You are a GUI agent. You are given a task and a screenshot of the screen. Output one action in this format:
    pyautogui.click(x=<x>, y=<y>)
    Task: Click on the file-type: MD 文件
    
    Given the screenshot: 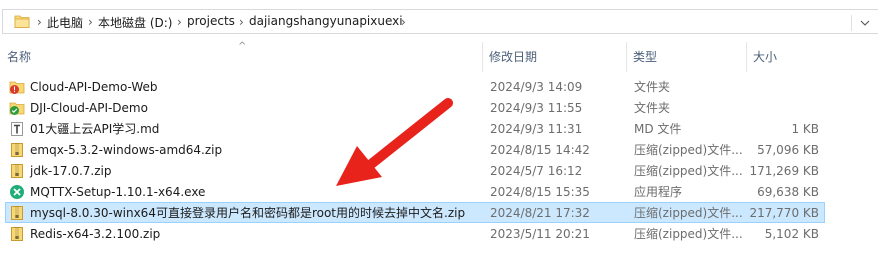 What is the action you would take?
    pyautogui.click(x=658, y=129)
    